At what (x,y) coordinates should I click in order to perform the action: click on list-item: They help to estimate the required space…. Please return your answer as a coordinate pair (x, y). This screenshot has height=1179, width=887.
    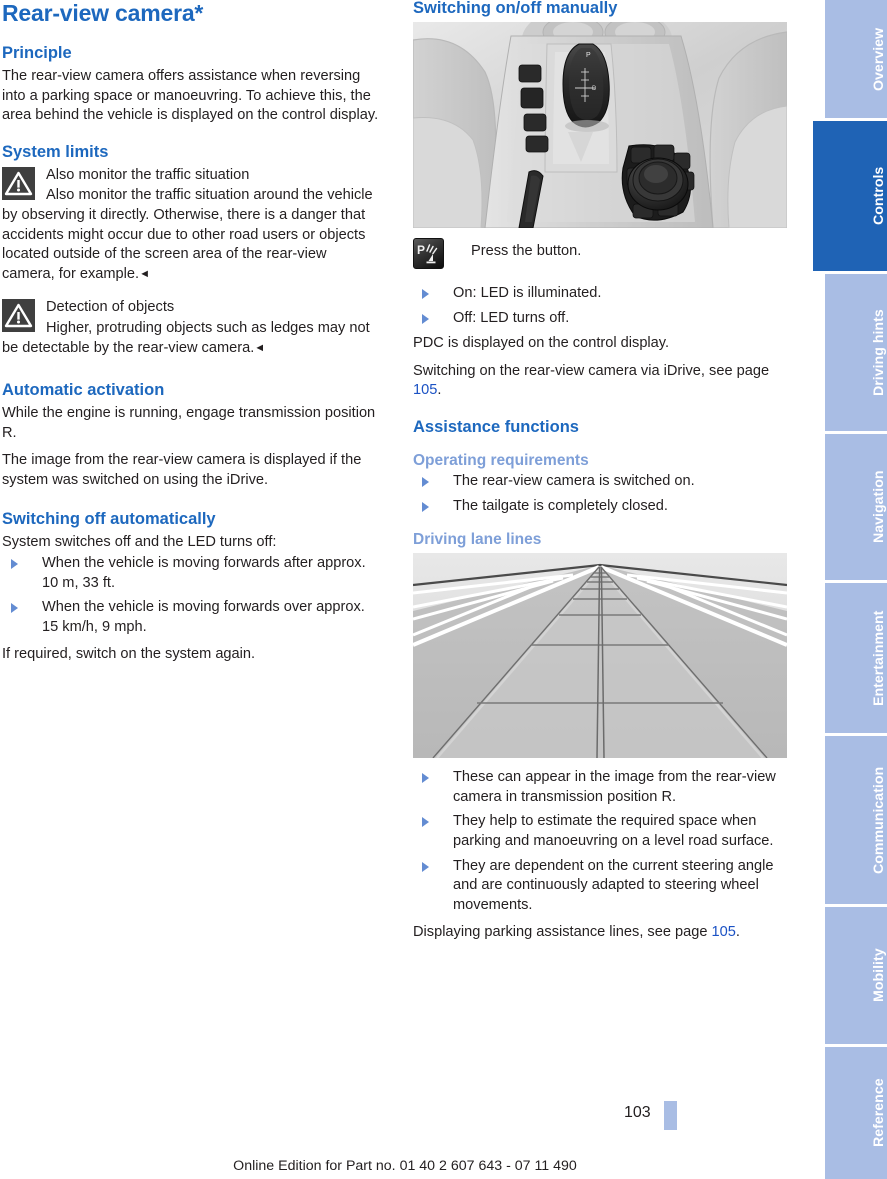
    Looking at the image, I should click on (602, 831).